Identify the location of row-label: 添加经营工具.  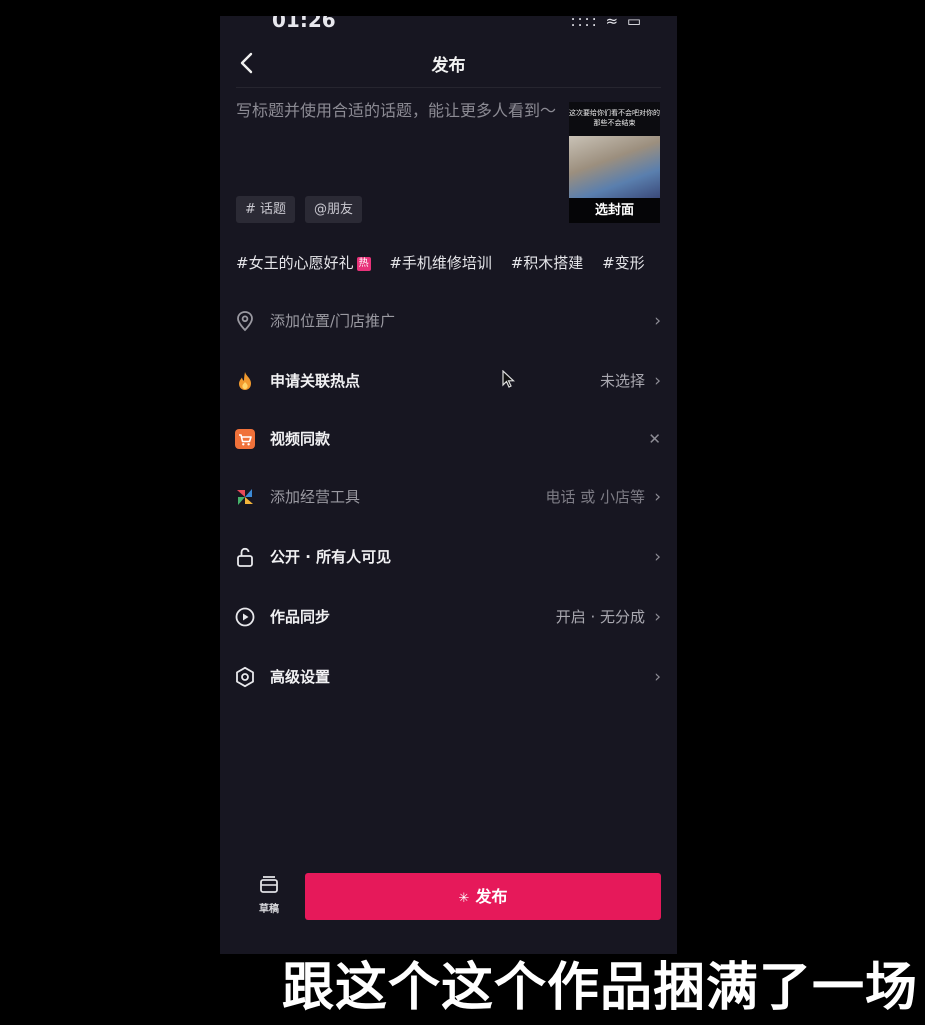
(315, 497).